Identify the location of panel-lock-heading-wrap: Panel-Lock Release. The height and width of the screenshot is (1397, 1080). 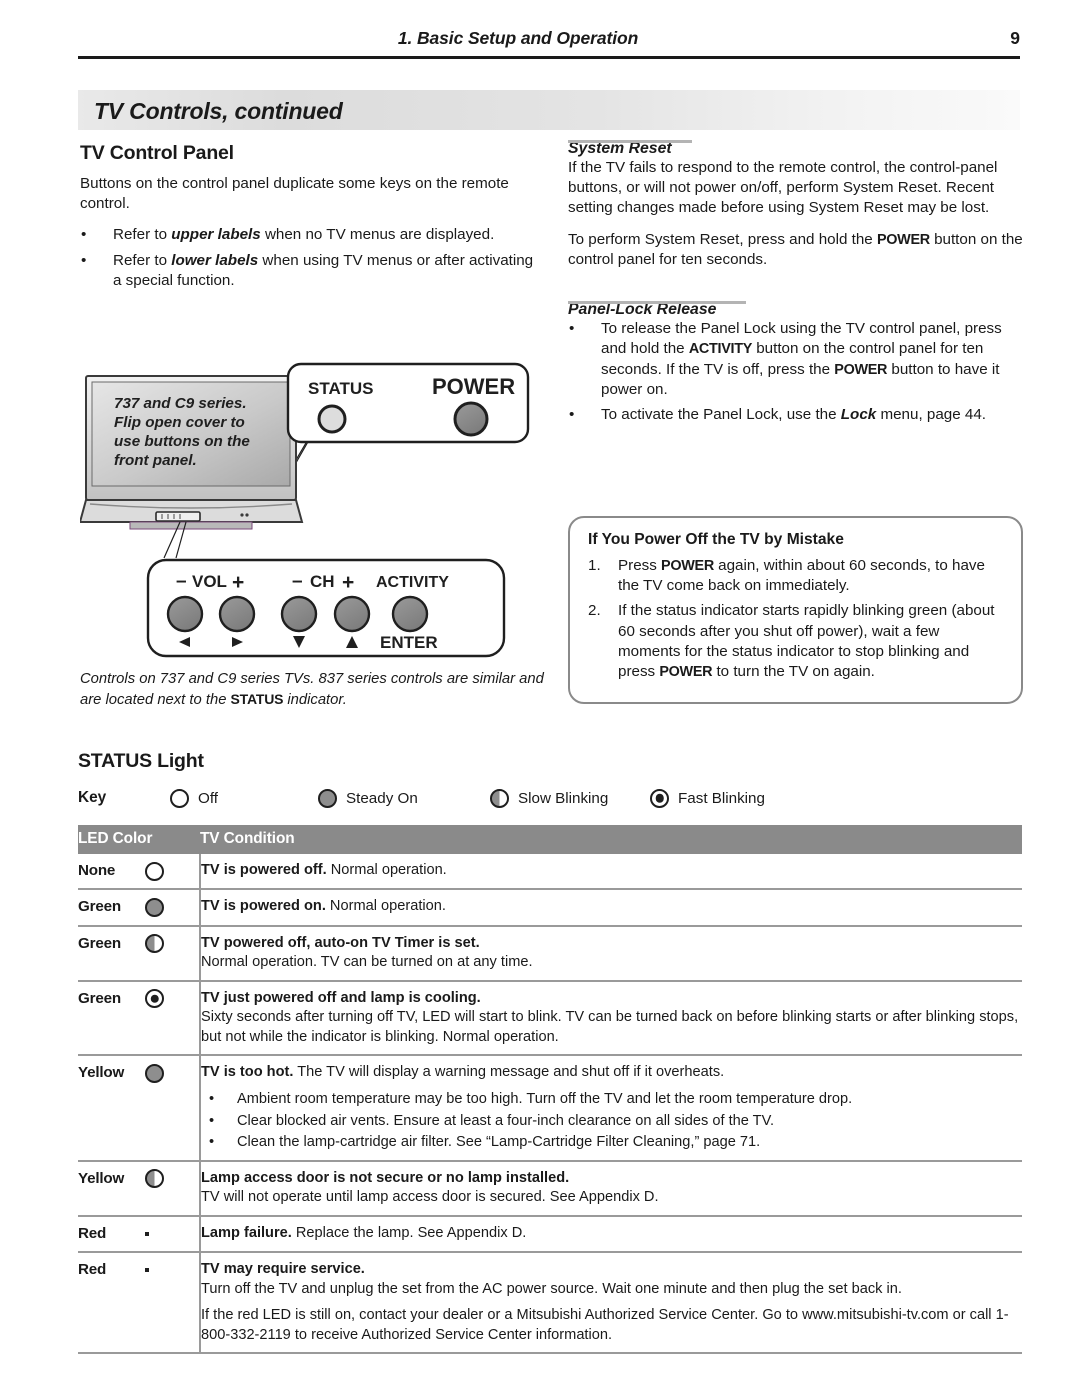
(795, 310).